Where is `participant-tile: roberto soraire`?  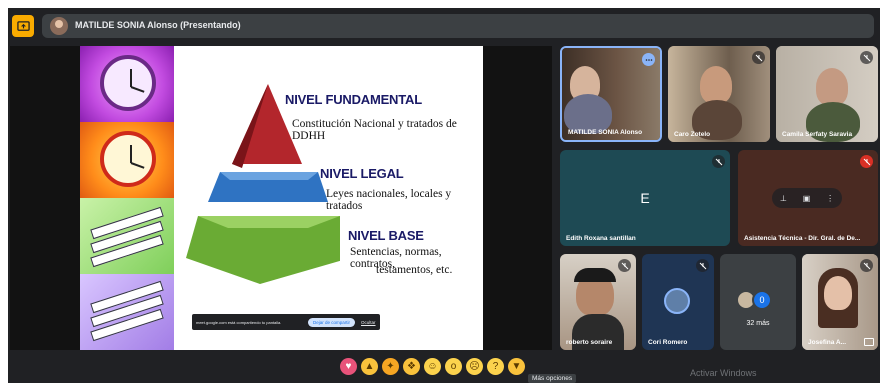
participant-tile: roberto soraire is located at coordinates (598, 302).